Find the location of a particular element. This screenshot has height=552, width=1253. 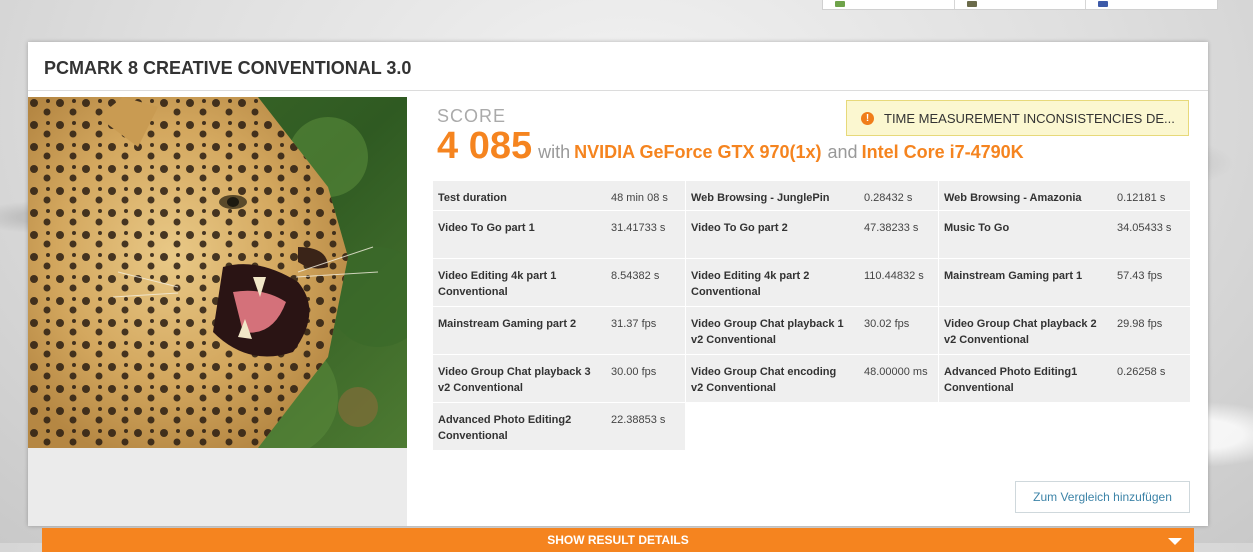

top-toolbar is located at coordinates (1020, 5).